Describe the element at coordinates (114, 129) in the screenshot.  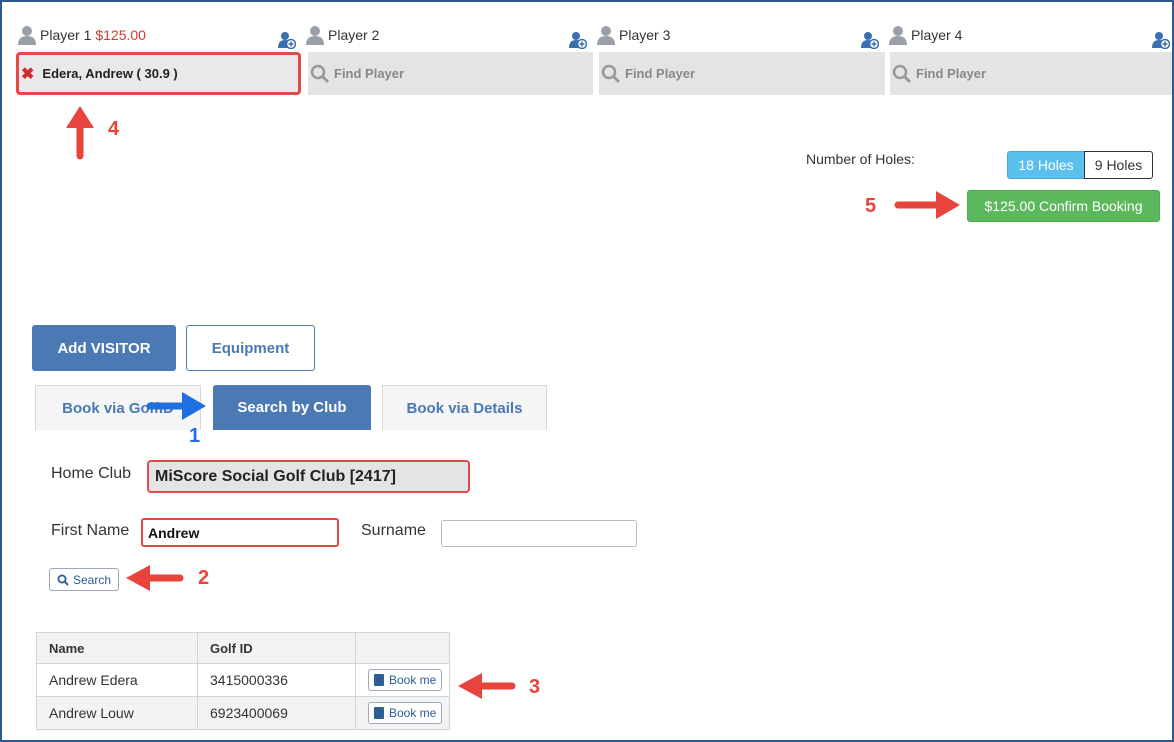
I see `annotation-number-4: 4` at that location.